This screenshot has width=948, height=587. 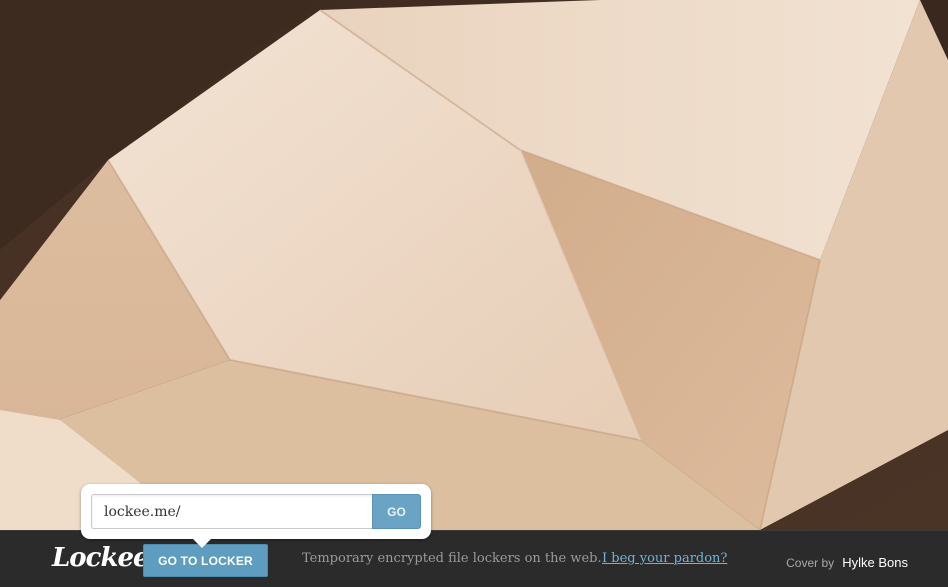 I want to click on locker-popover: GO, so click(x=256, y=516).